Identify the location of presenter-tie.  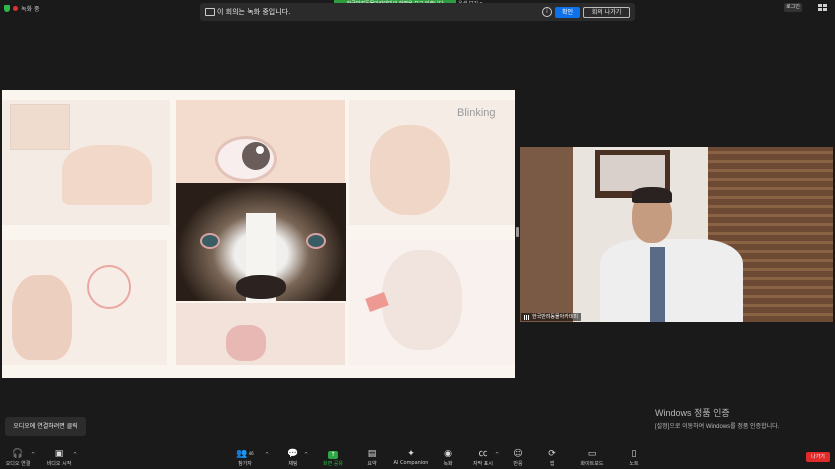
(657, 284).